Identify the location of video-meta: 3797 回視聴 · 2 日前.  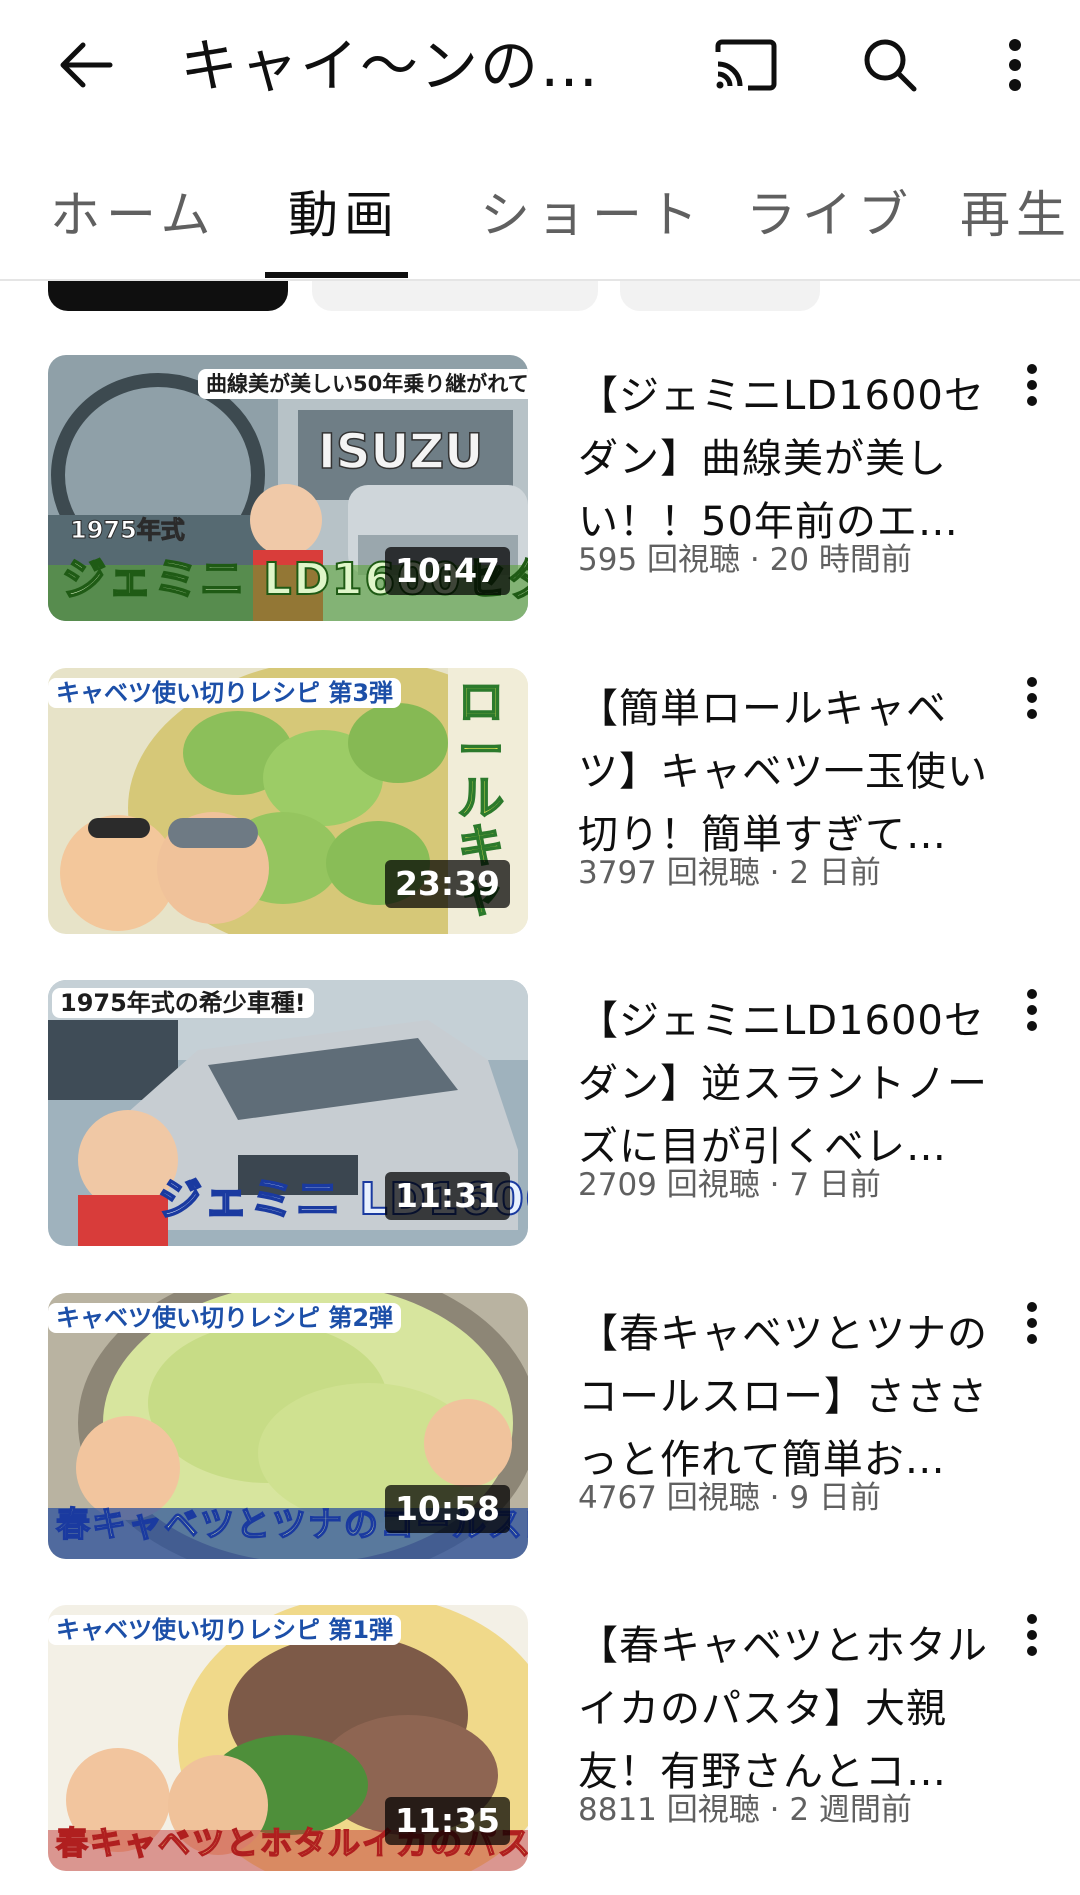
(729, 873).